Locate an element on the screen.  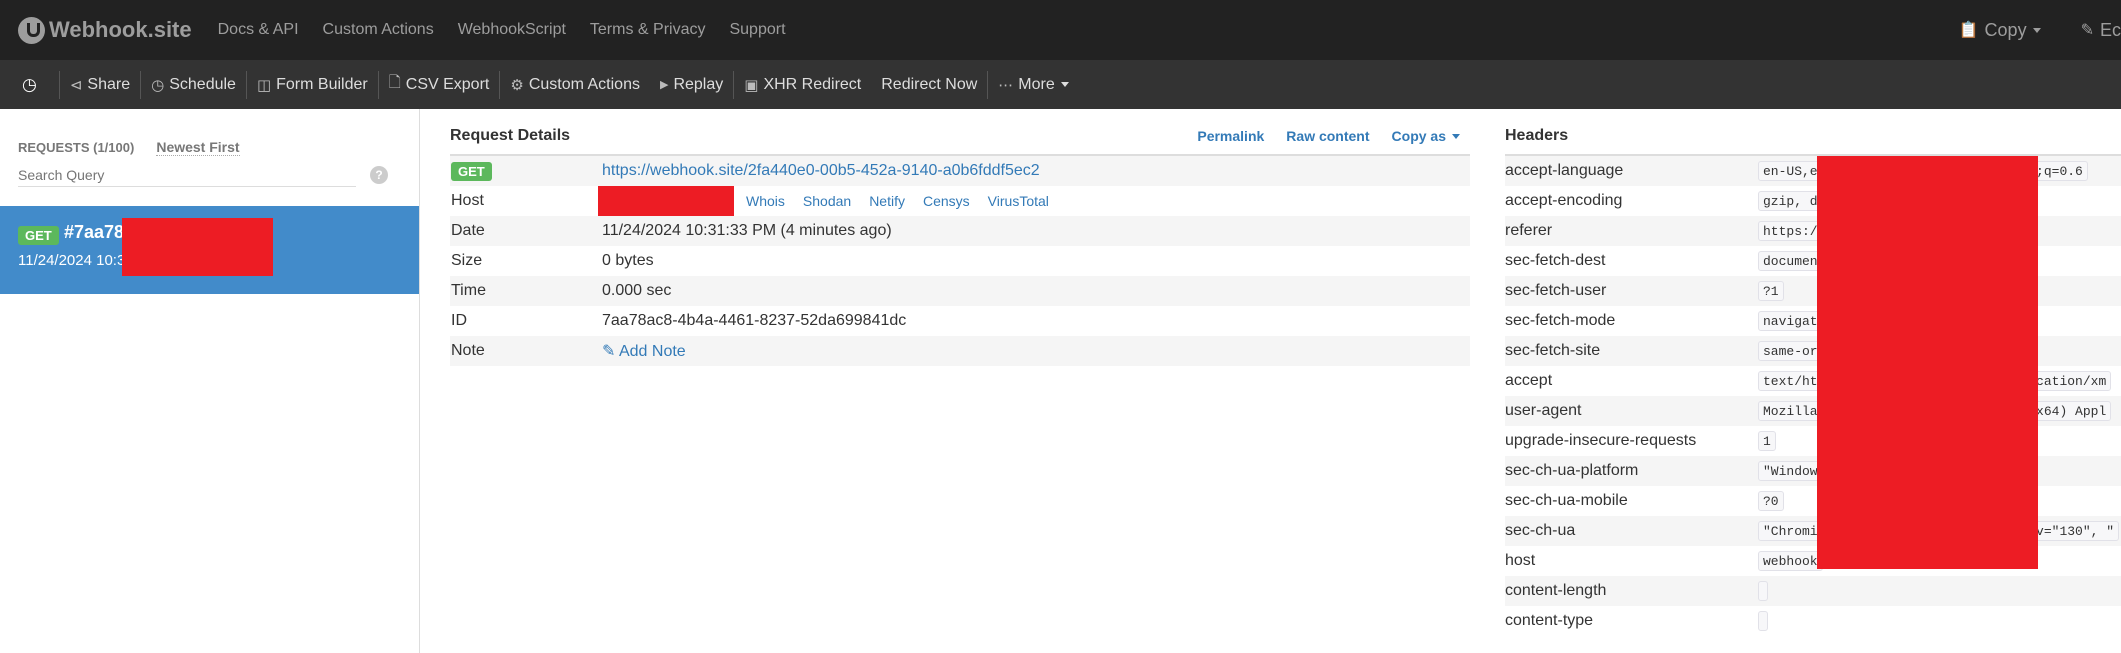
help-icon: ? is located at coordinates (379, 175).